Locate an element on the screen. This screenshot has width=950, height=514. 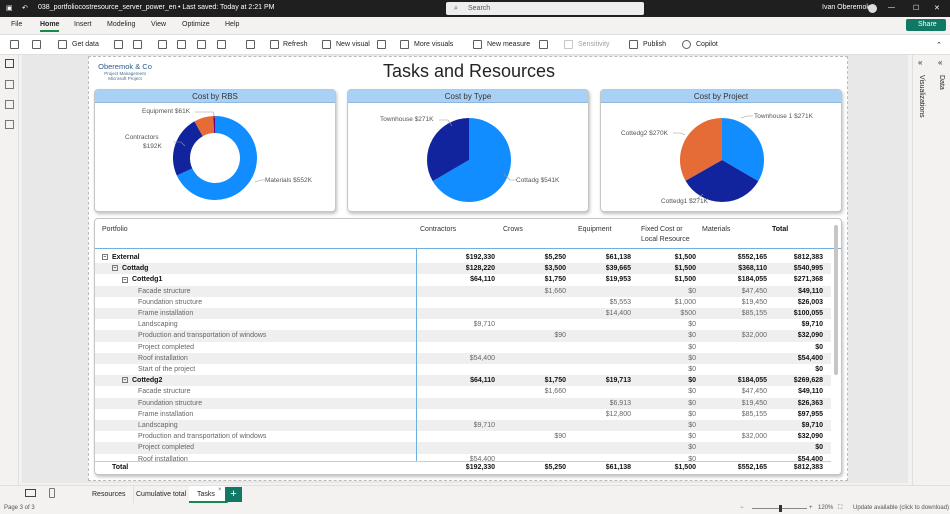
transform-icon is located at coordinates (250, 44).